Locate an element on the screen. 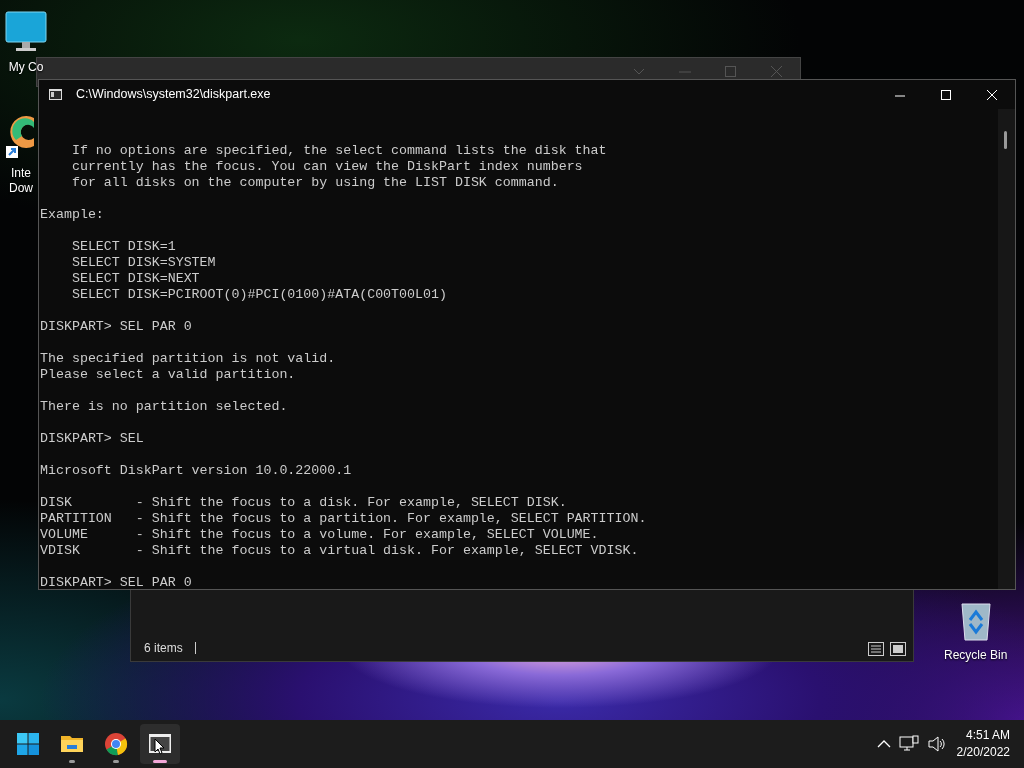  network-icon is located at coordinates (908, 744).